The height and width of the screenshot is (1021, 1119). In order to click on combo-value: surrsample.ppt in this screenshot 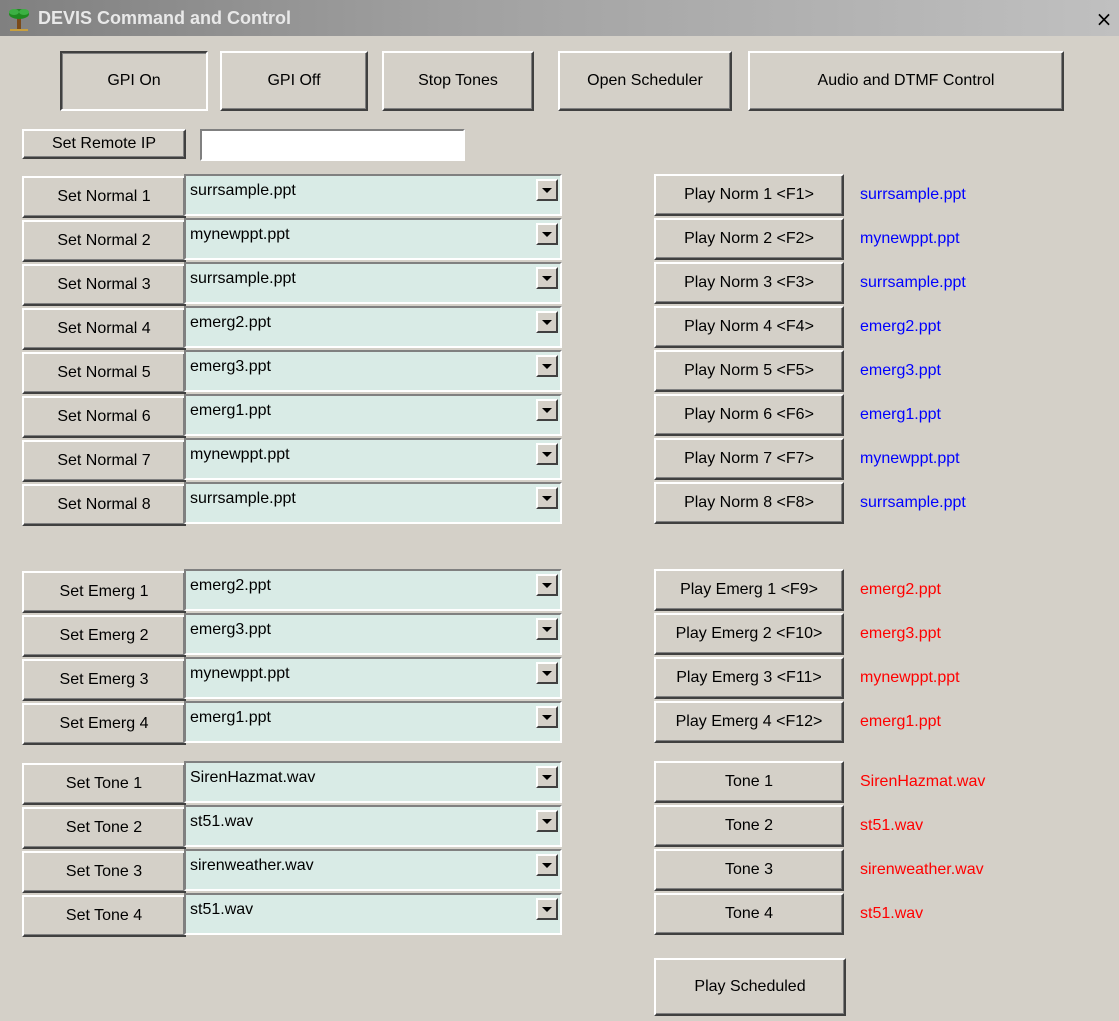, I will do `click(243, 190)`.